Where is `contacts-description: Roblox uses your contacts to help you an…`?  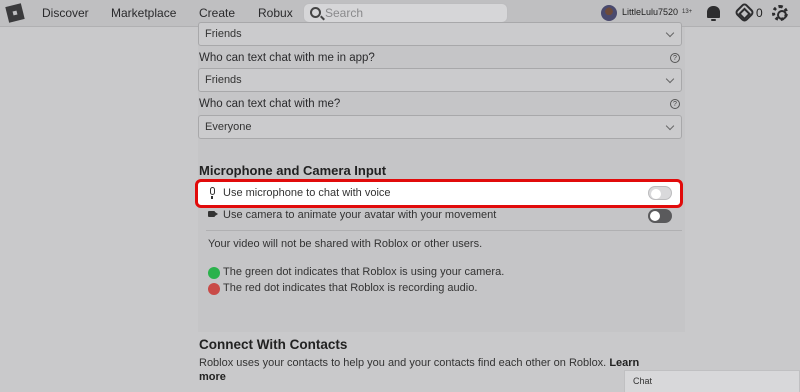
contacts-description: Roblox uses your contacts to help you an… is located at coordinates (434, 370).